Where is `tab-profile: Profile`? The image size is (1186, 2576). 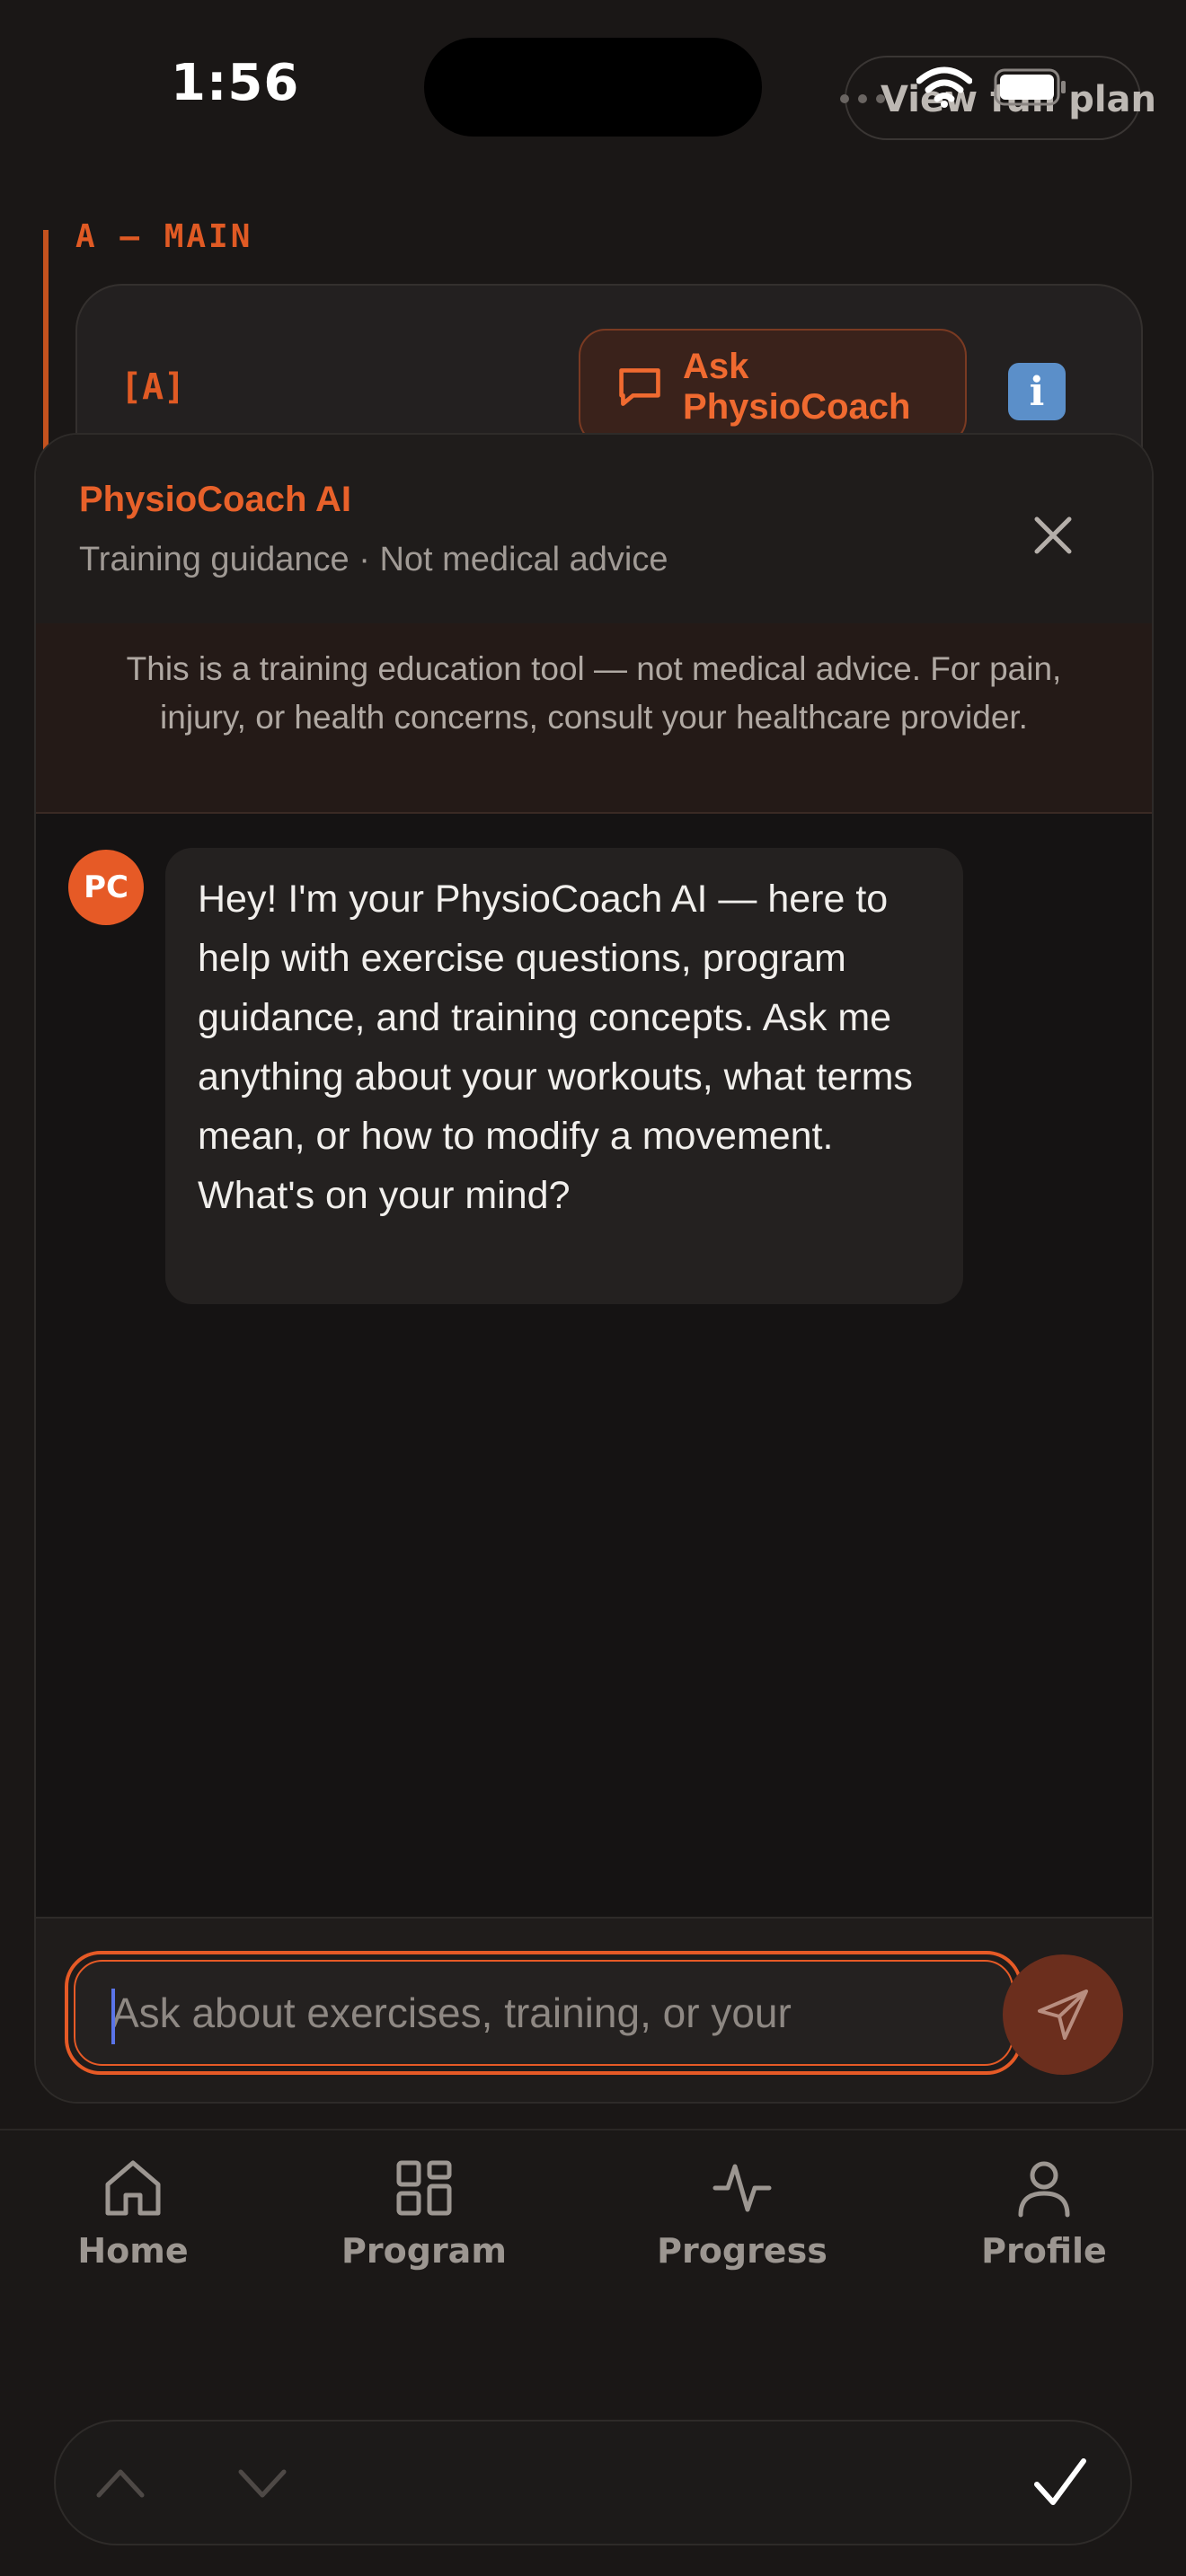
tab-profile: Profile is located at coordinates (1044, 2214).